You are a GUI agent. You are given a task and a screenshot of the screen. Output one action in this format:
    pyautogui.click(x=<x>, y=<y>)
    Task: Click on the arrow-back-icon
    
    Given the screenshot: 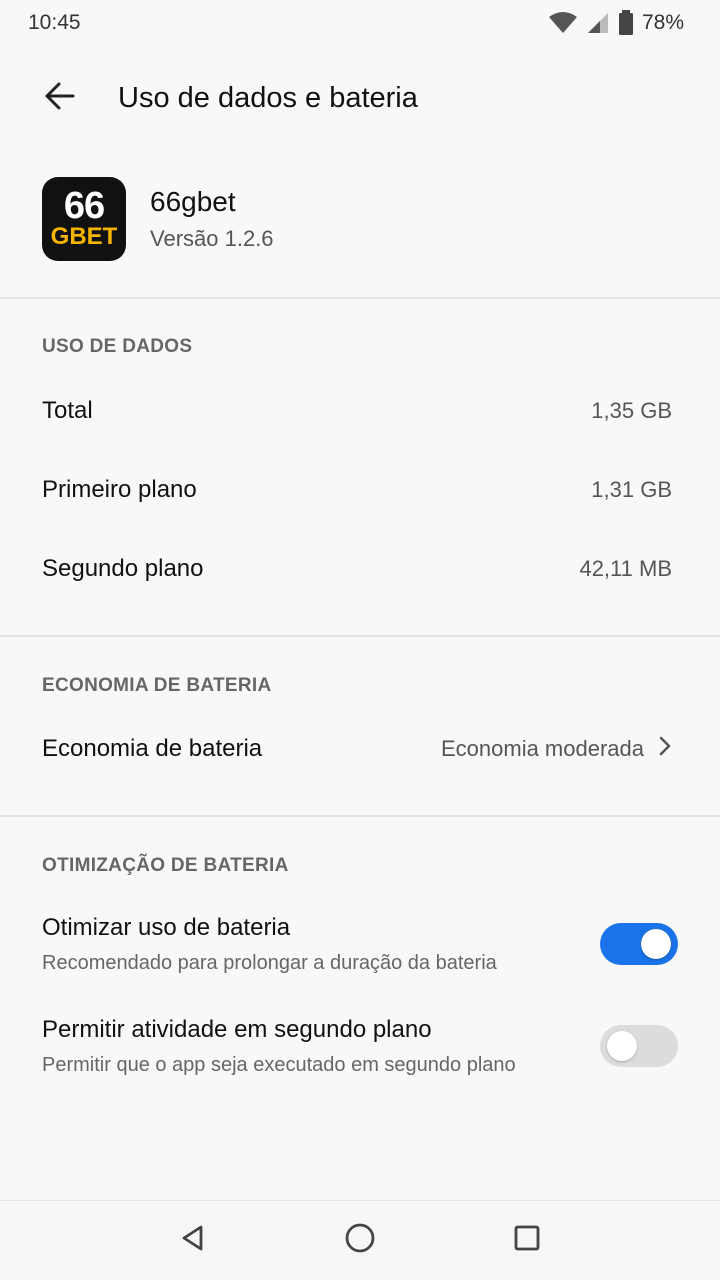 What is the action you would take?
    pyautogui.click(x=60, y=98)
    